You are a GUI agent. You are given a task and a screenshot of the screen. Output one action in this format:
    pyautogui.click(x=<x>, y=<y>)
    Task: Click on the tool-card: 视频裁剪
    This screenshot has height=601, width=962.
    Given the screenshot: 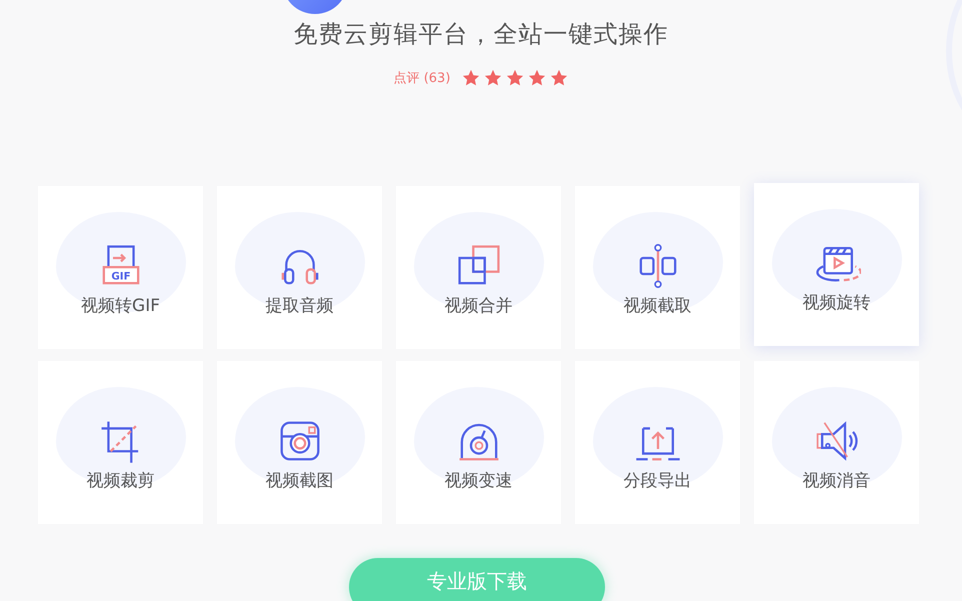 What is the action you would take?
    pyautogui.click(x=120, y=442)
    